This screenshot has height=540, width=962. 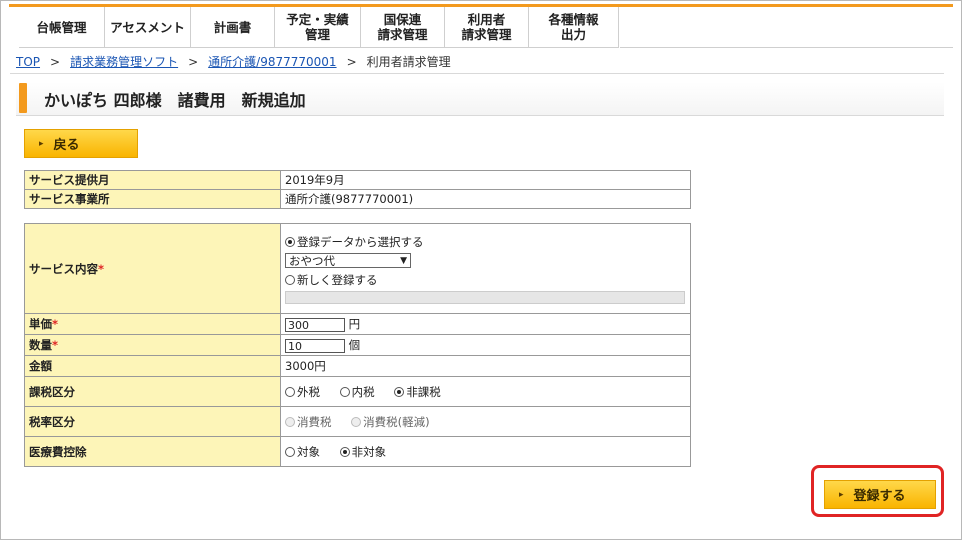 I want to click on register-button-label: 登録する, so click(x=879, y=496).